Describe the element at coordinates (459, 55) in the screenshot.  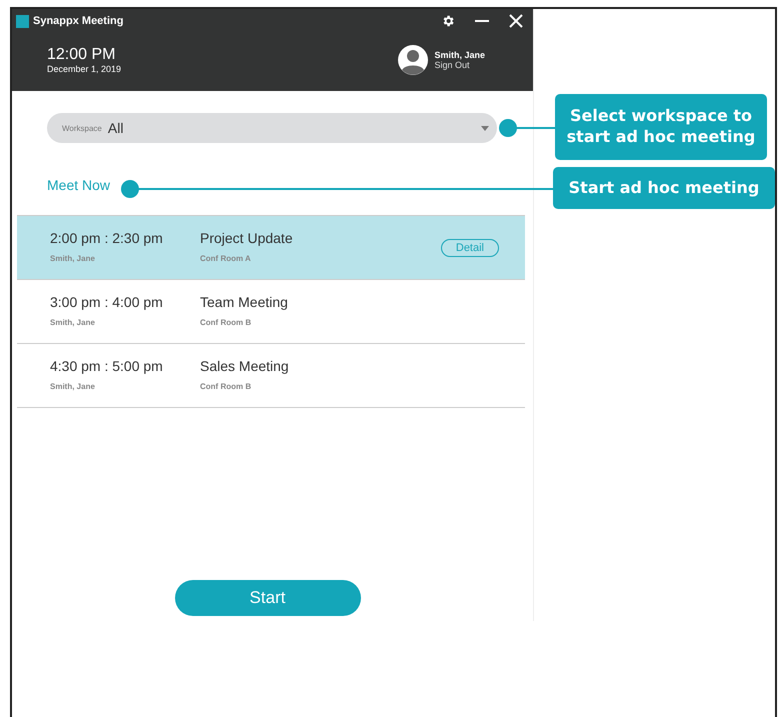
I see `user-name: Smith, Jane` at that location.